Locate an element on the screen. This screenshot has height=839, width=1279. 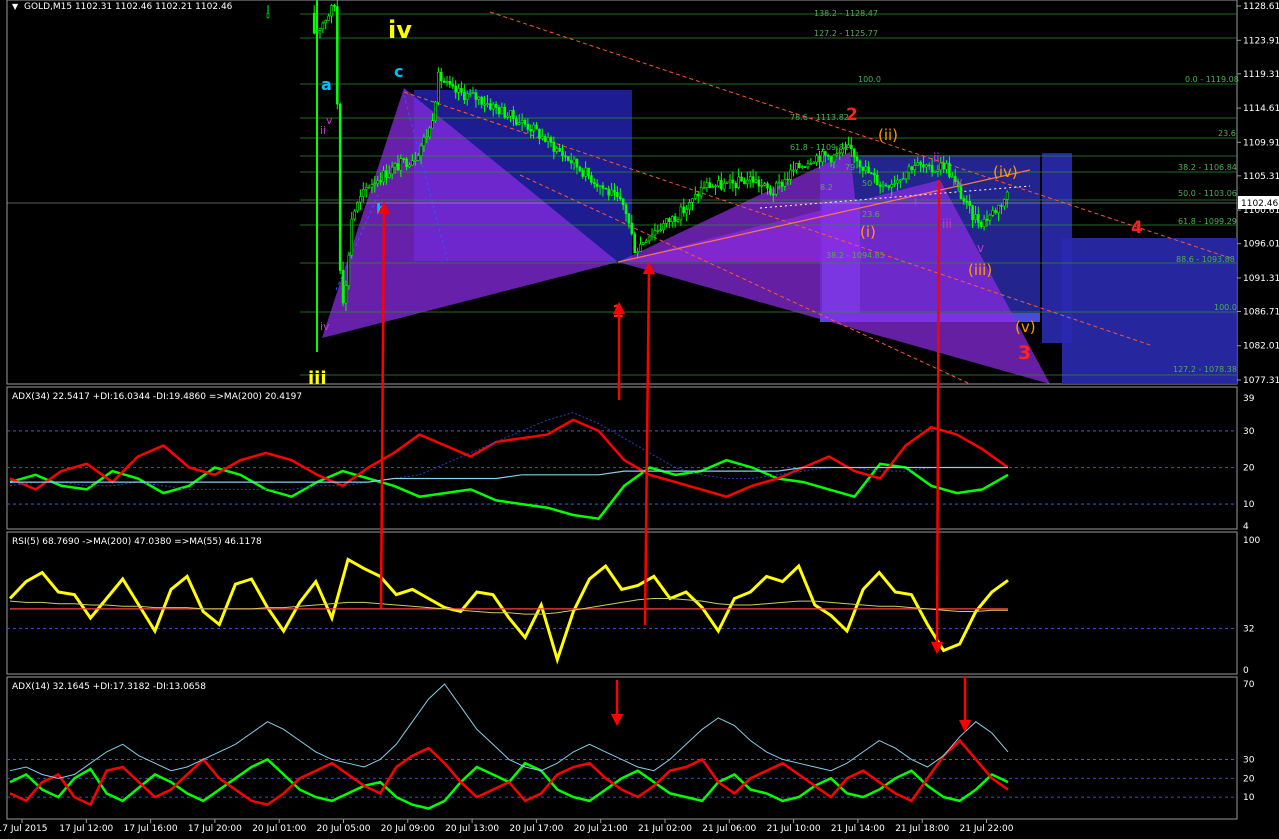
wave-label-iv-small: iv is located at coordinates (325, 326).